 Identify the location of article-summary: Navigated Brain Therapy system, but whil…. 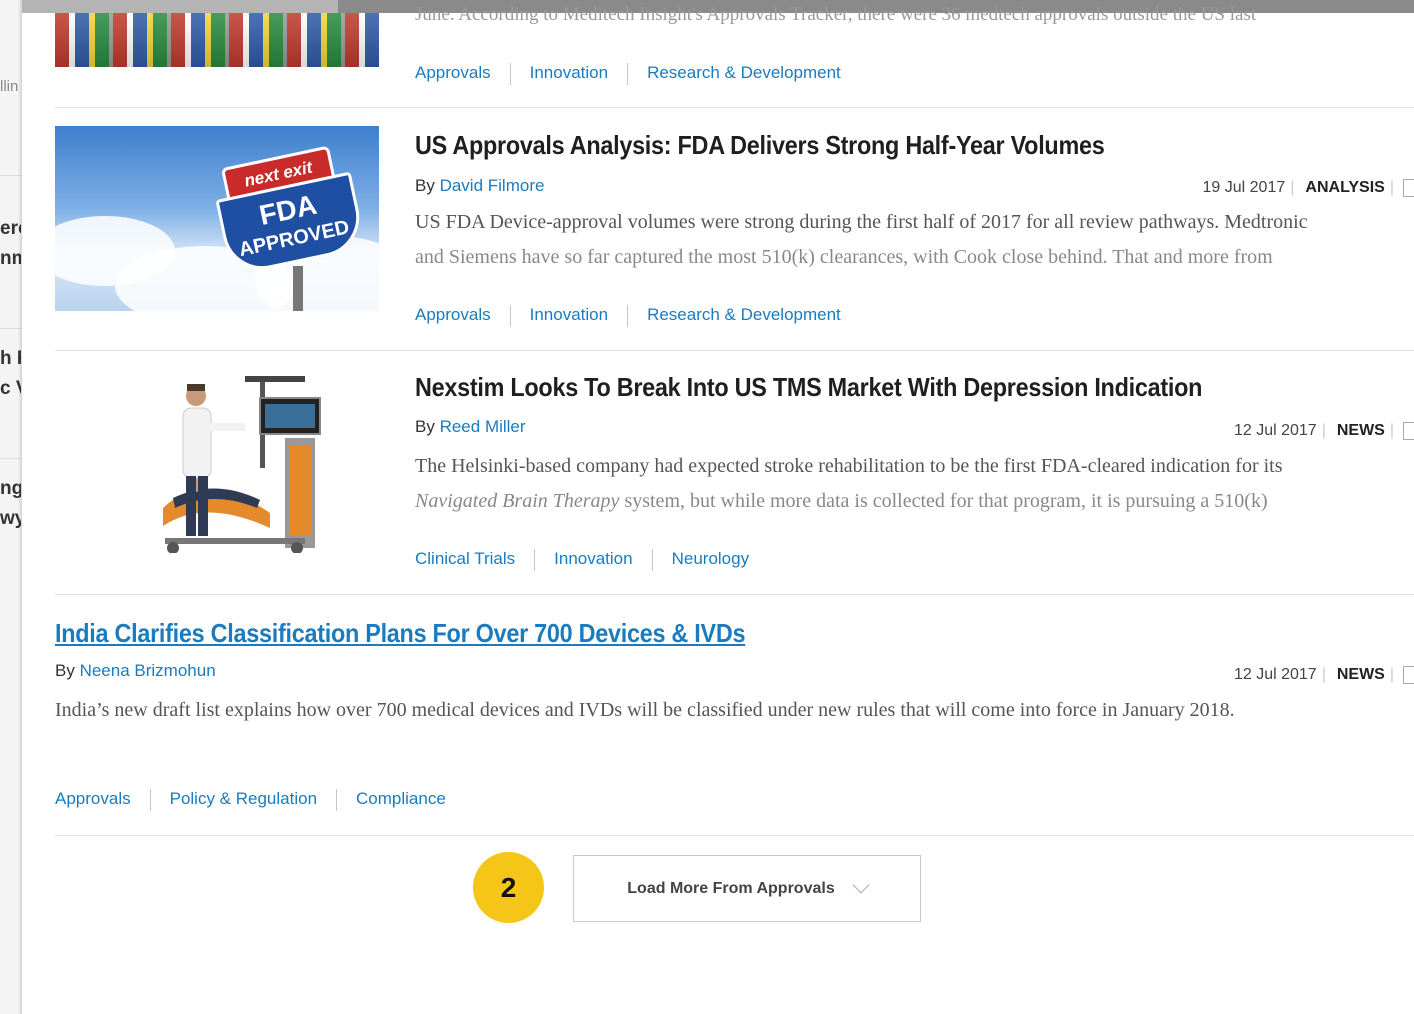
(914, 501).